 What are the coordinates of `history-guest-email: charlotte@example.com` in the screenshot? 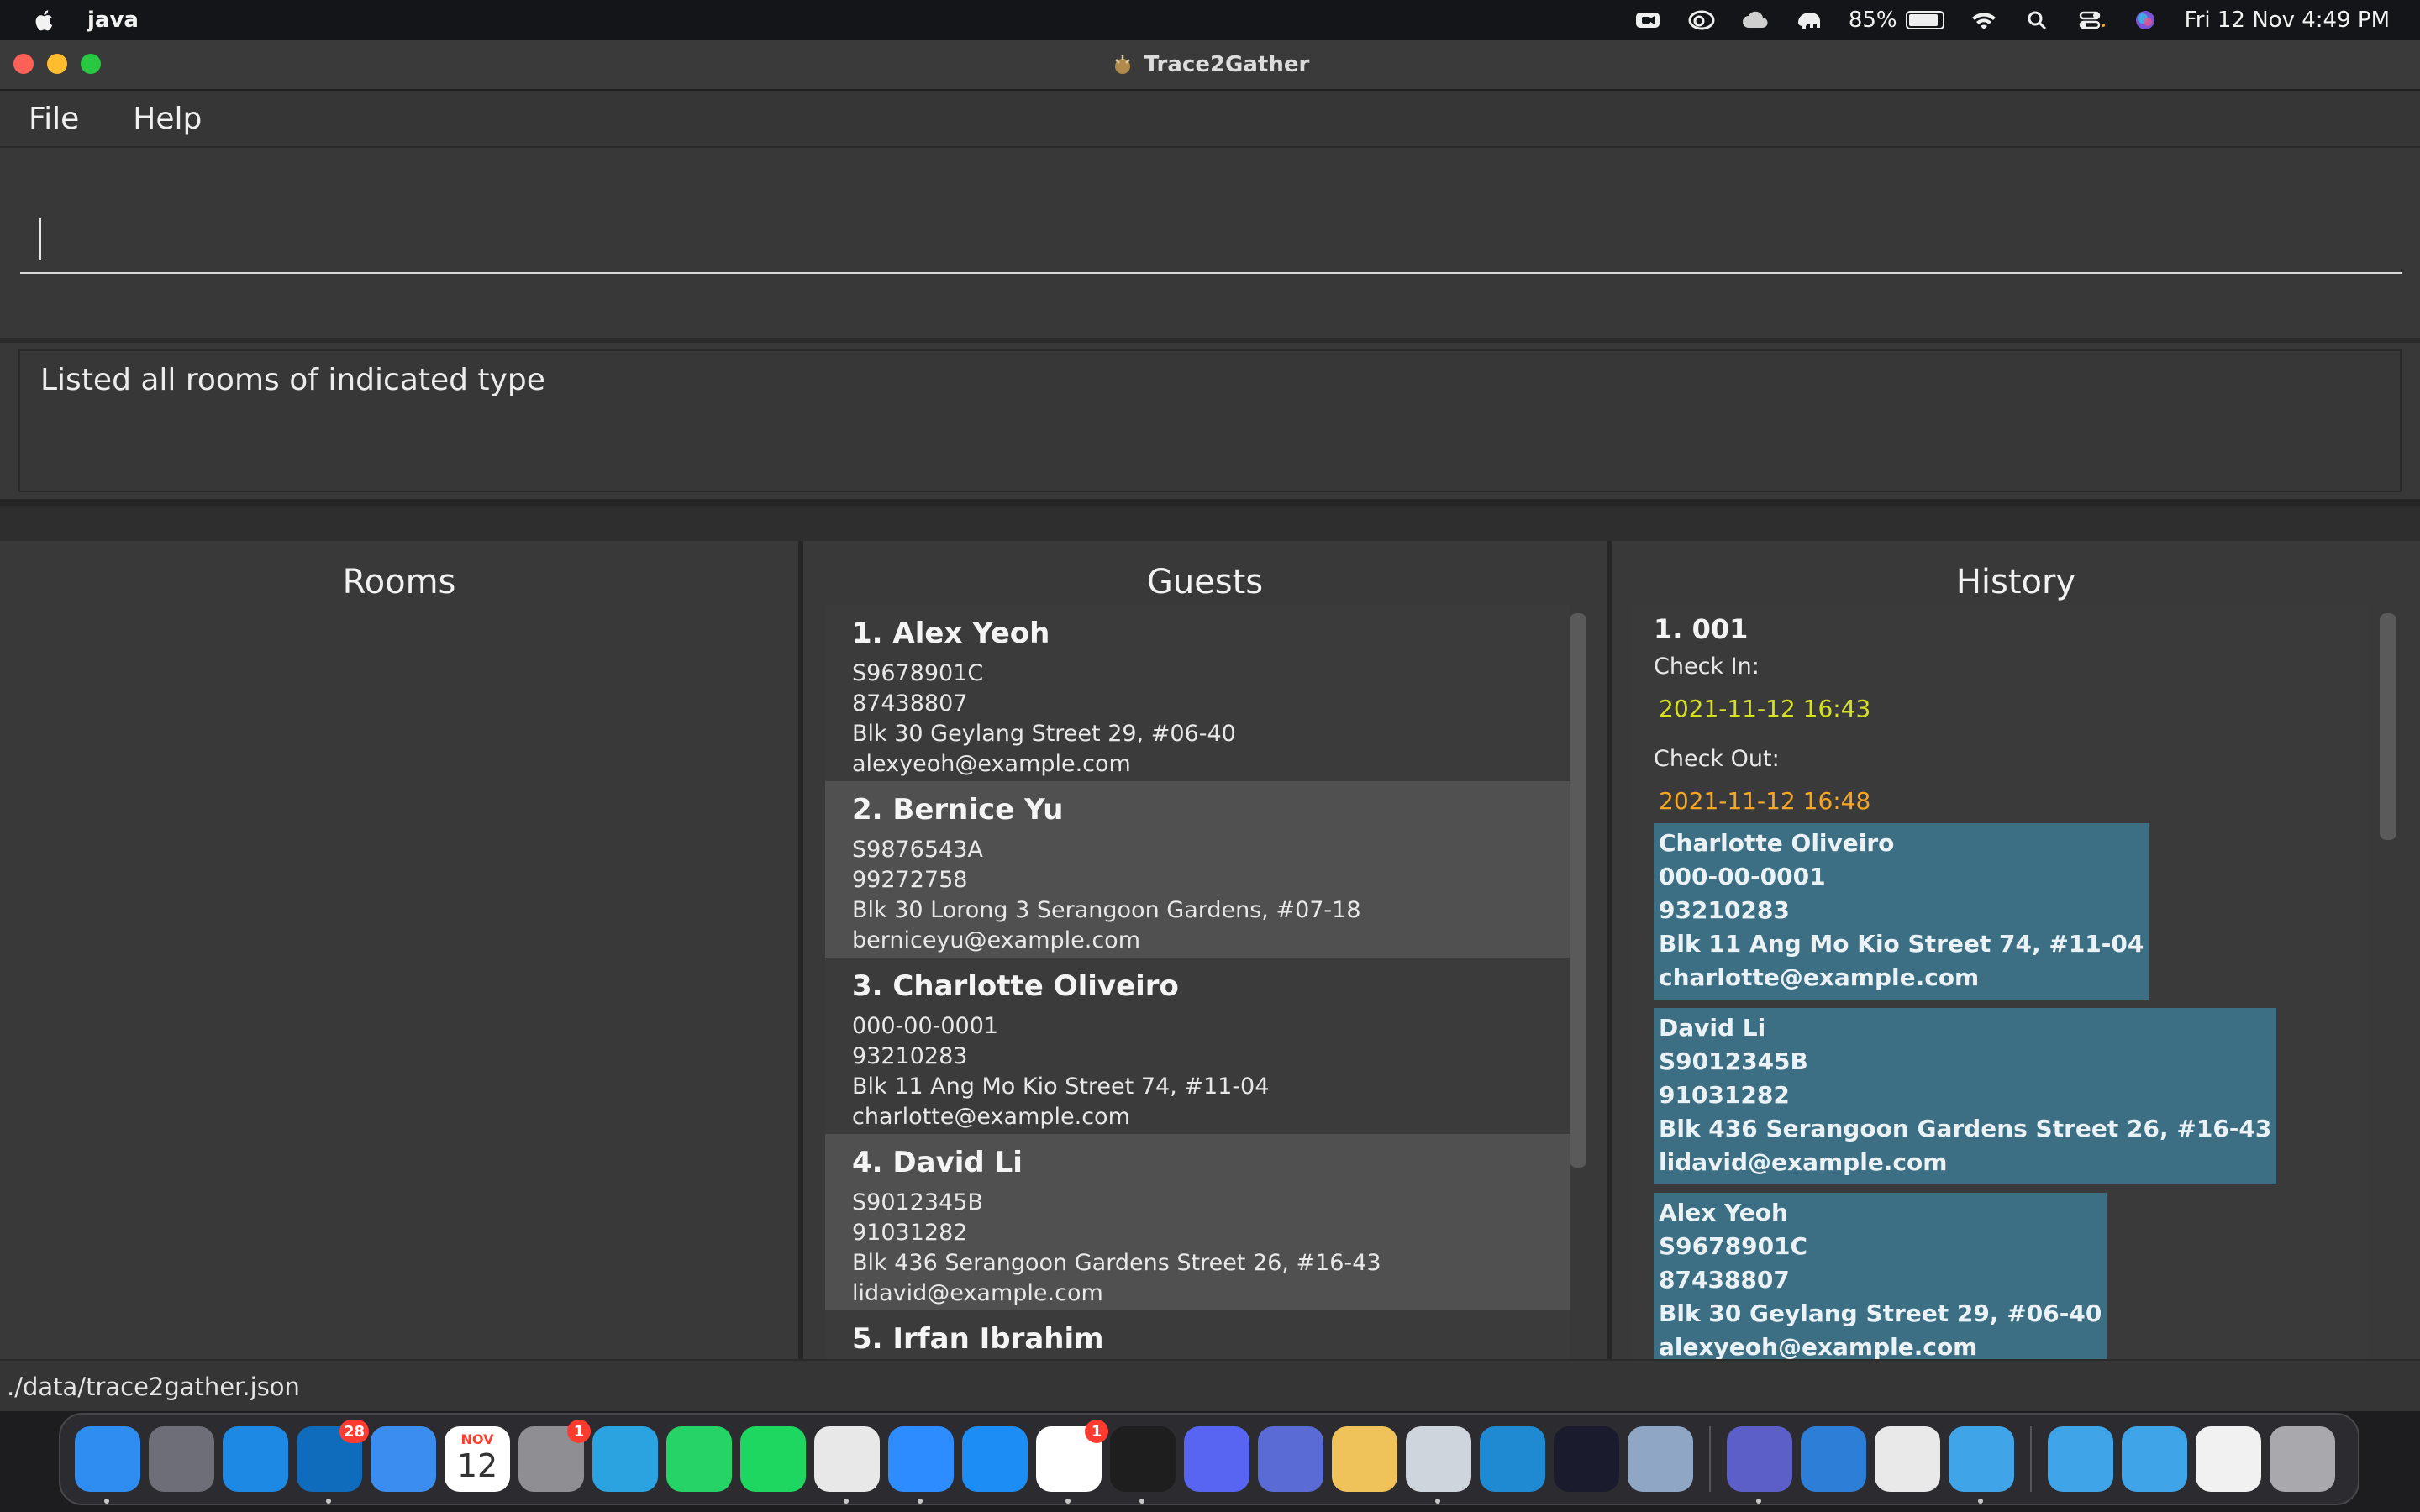 It's located at (1819, 977).